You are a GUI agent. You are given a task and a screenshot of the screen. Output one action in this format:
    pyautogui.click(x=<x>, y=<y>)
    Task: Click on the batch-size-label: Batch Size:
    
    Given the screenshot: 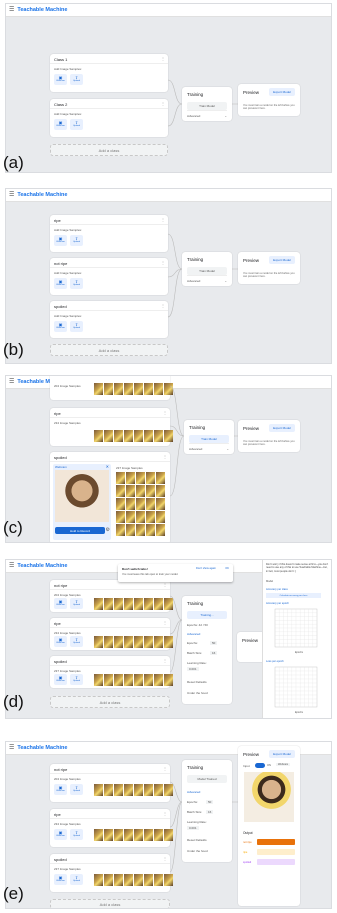 What is the action you would take?
    pyautogui.click(x=195, y=812)
    